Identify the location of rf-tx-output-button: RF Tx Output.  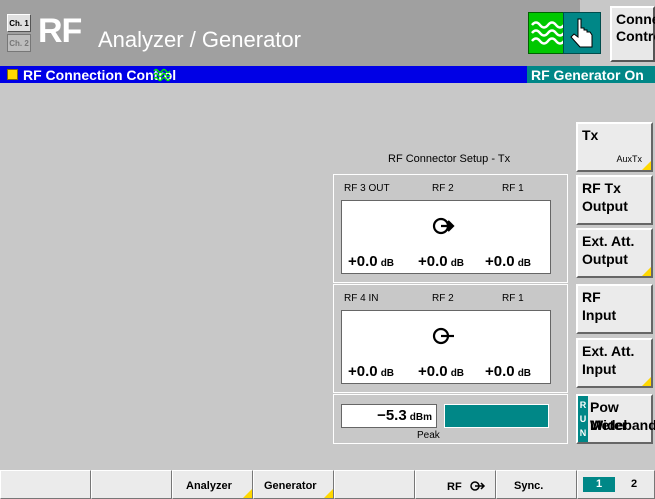
(614, 200).